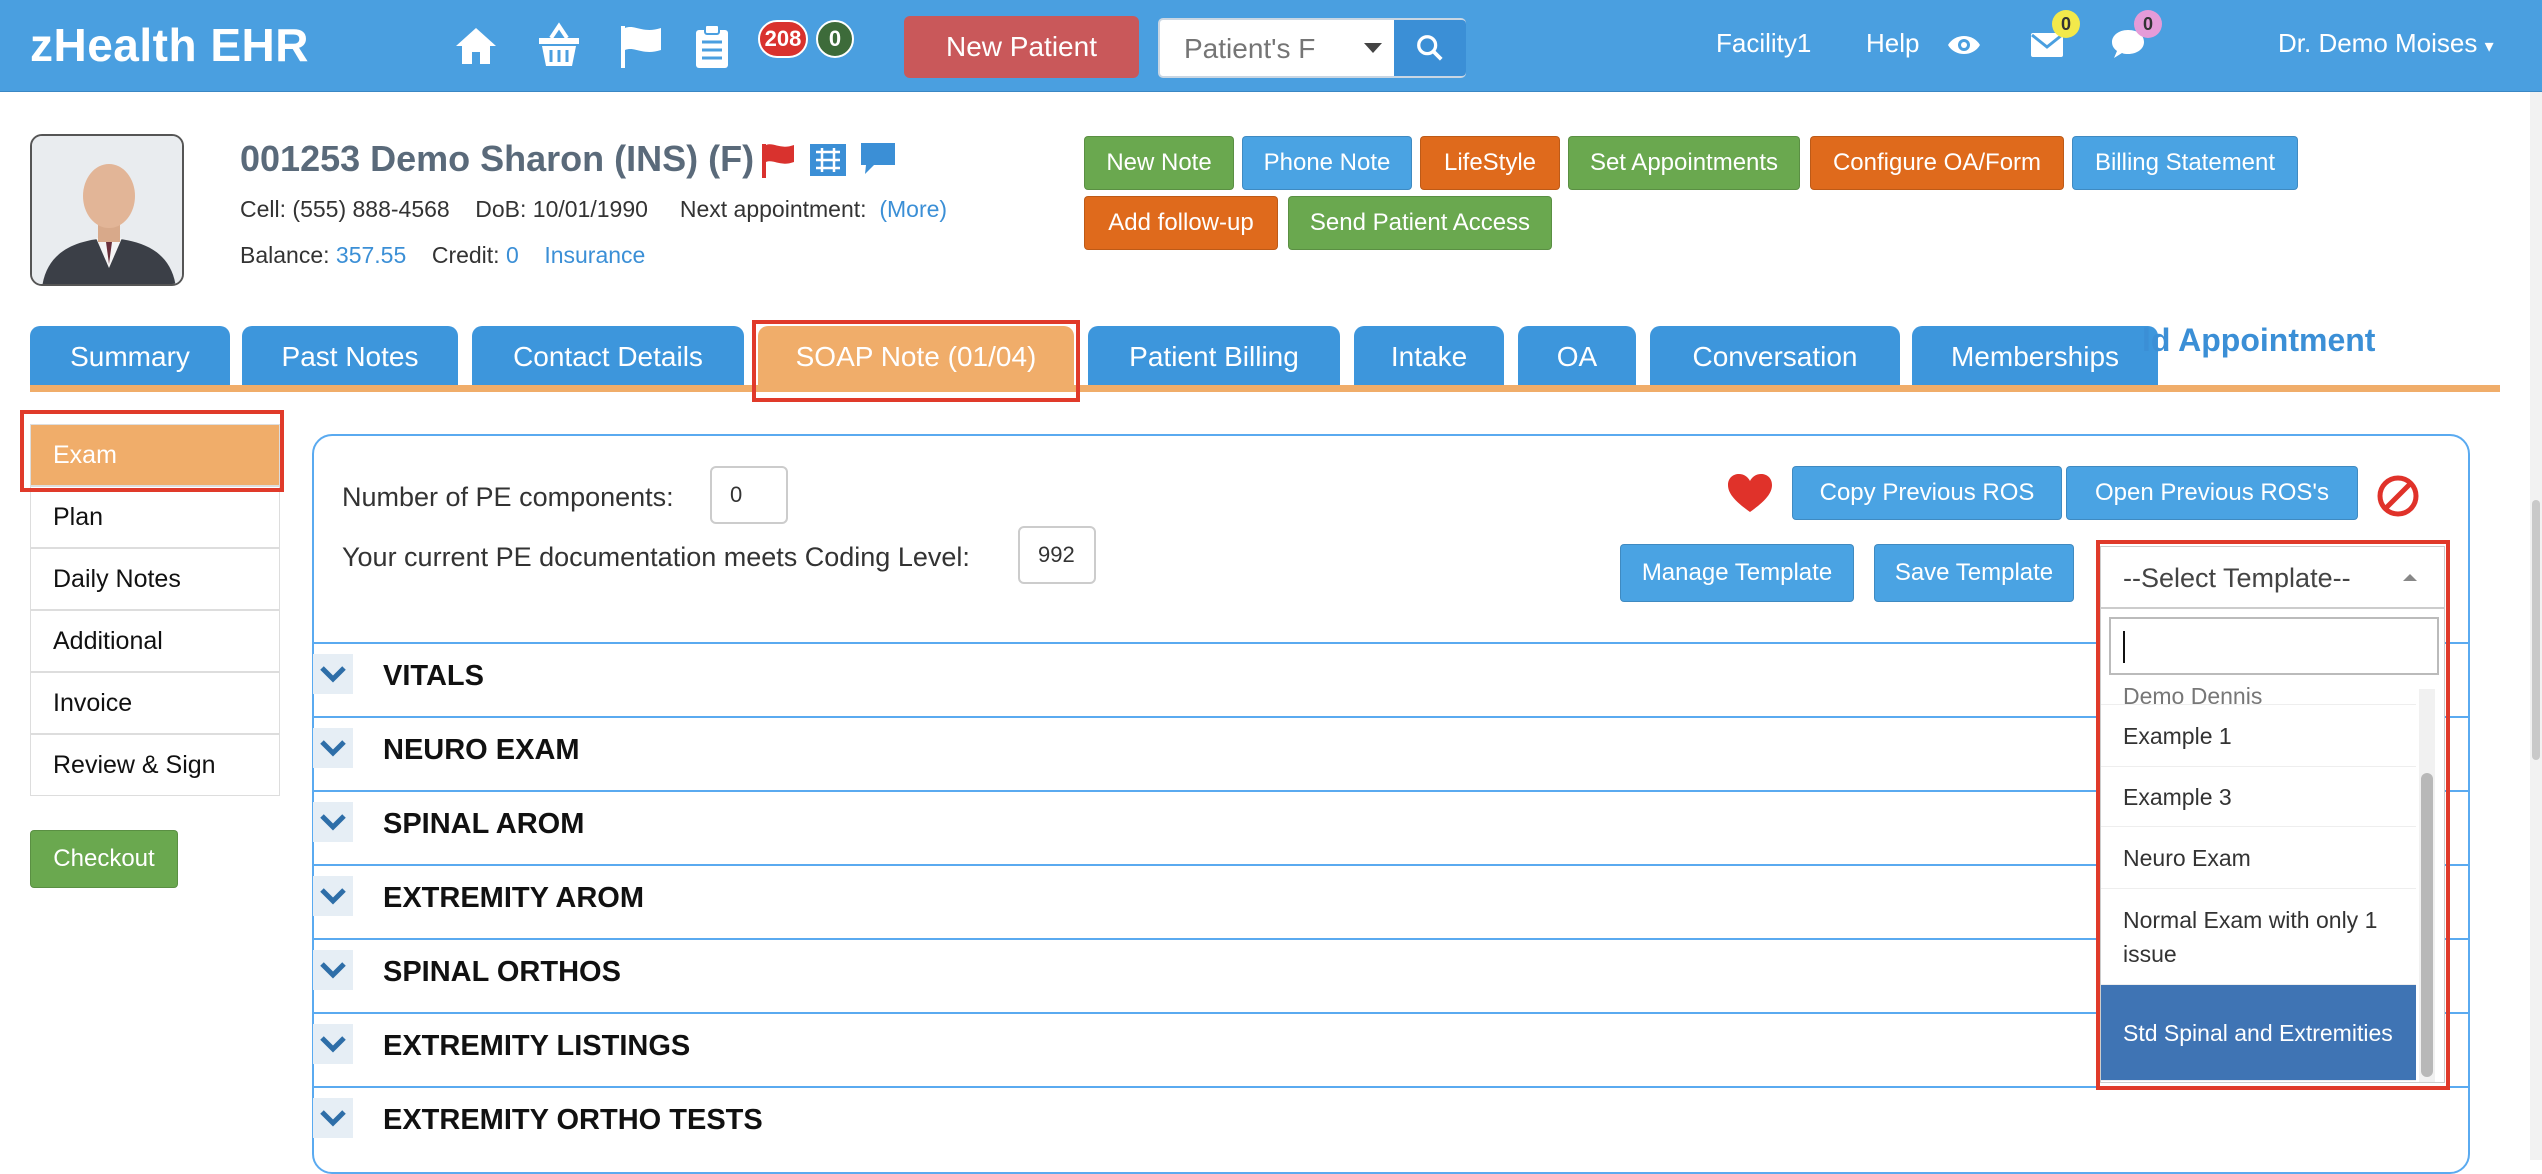 The height and width of the screenshot is (1174, 2542). What do you see at coordinates (1057, 555) in the screenshot?
I see `coding-level-input: 992` at bounding box center [1057, 555].